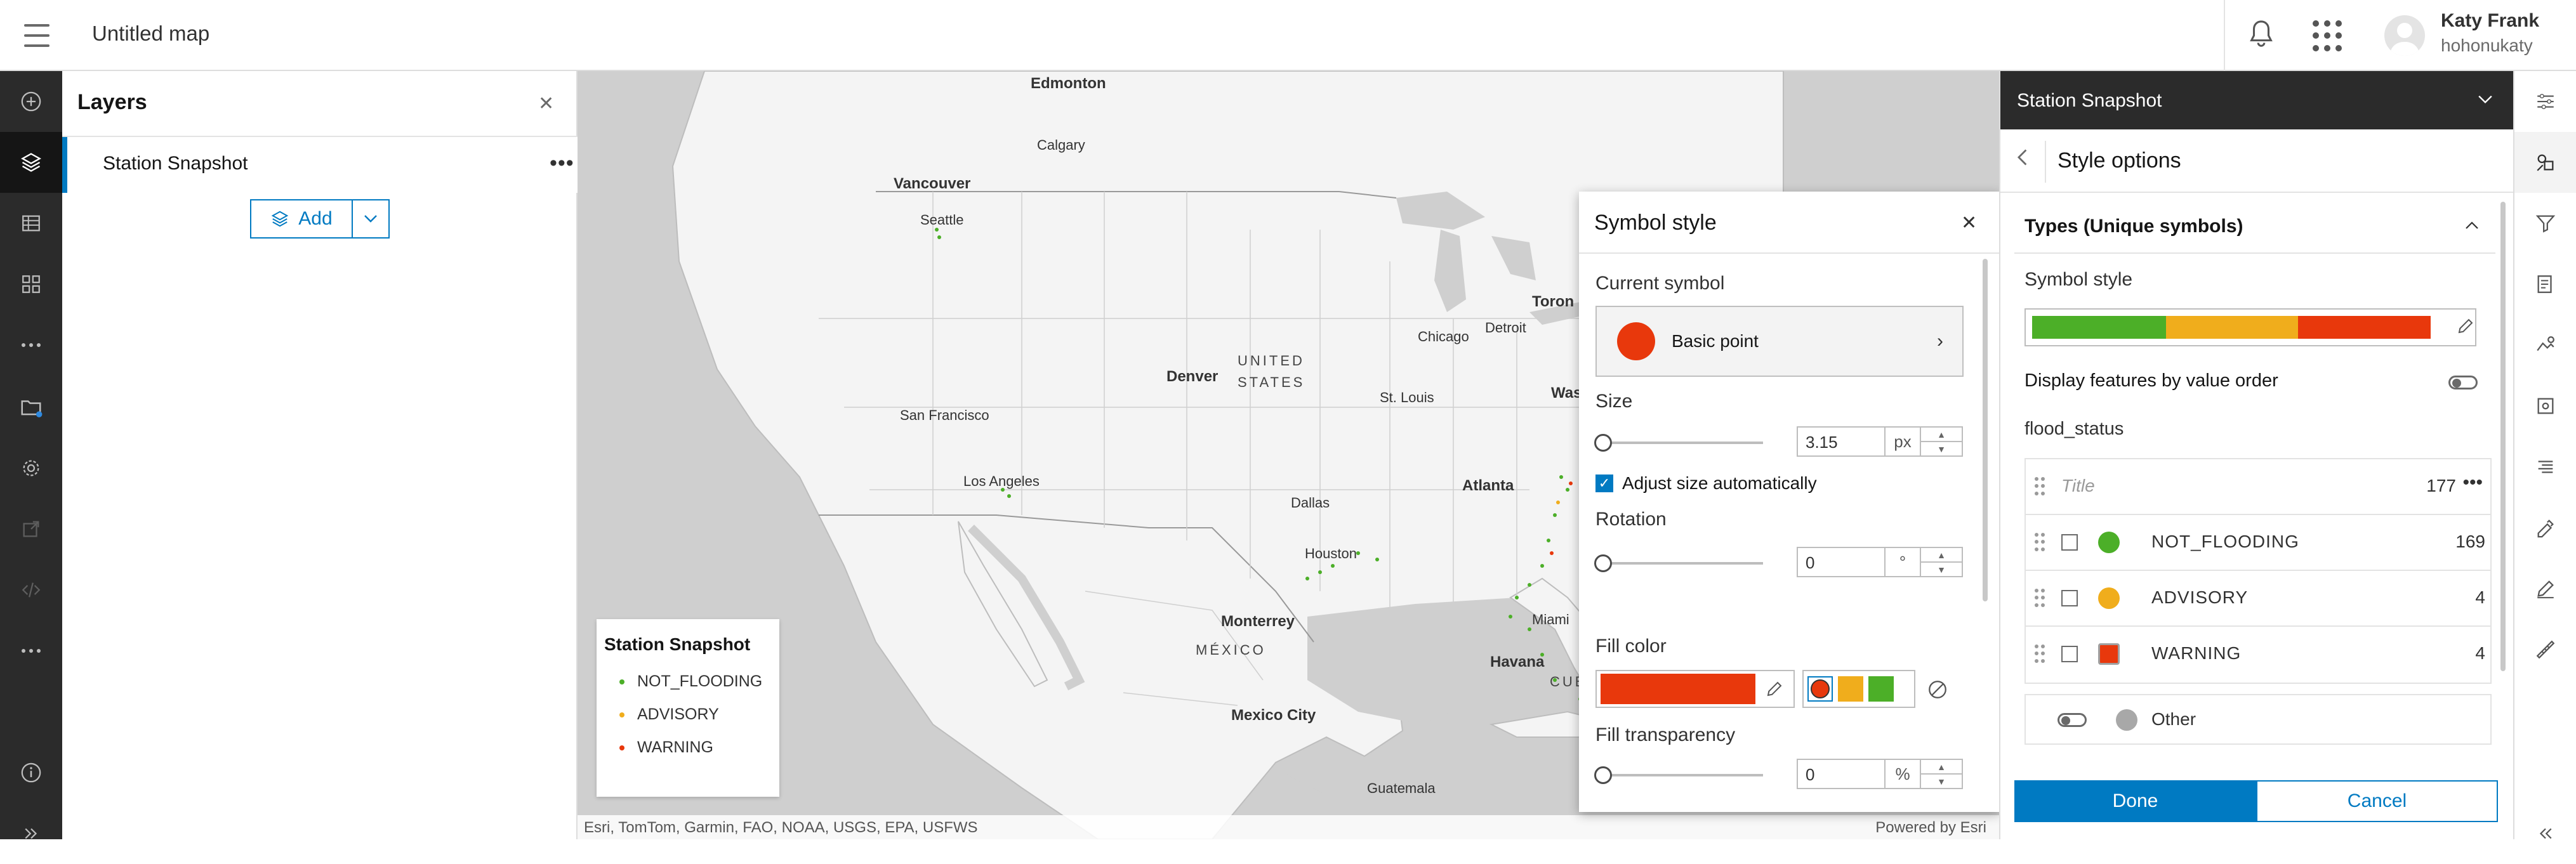 Image resolution: width=2576 pixels, height=864 pixels. I want to click on size-input: 3.15 px ▲ ▼, so click(1880, 442).